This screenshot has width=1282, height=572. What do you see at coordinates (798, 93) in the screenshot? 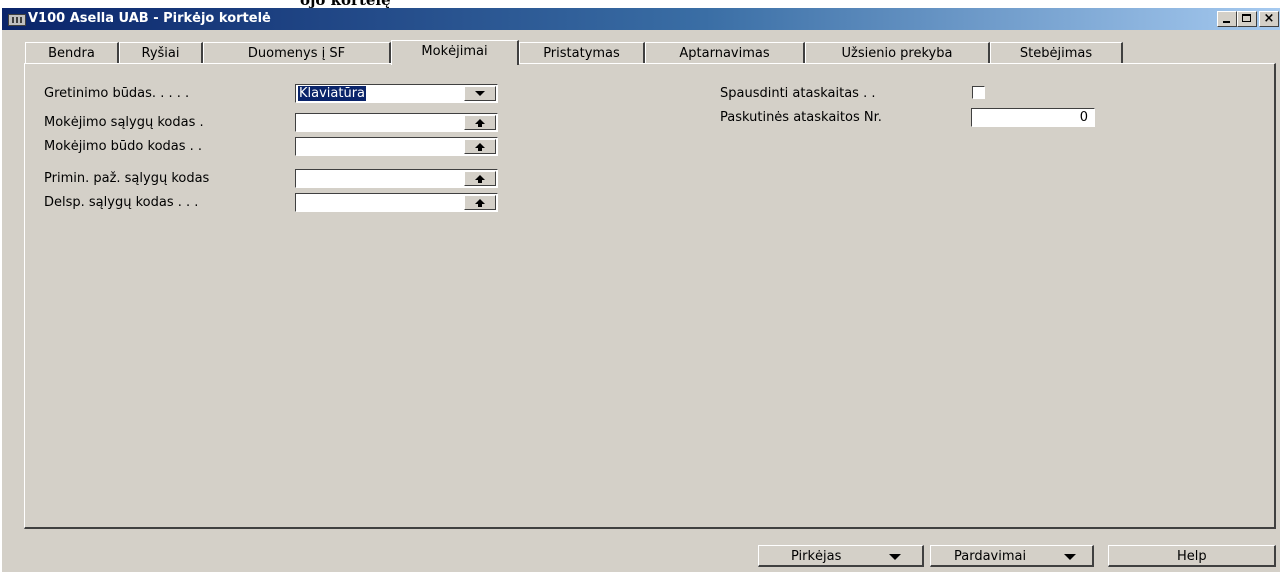
I see `print-statements-label: Spausdinti ataskaitas . .` at bounding box center [798, 93].